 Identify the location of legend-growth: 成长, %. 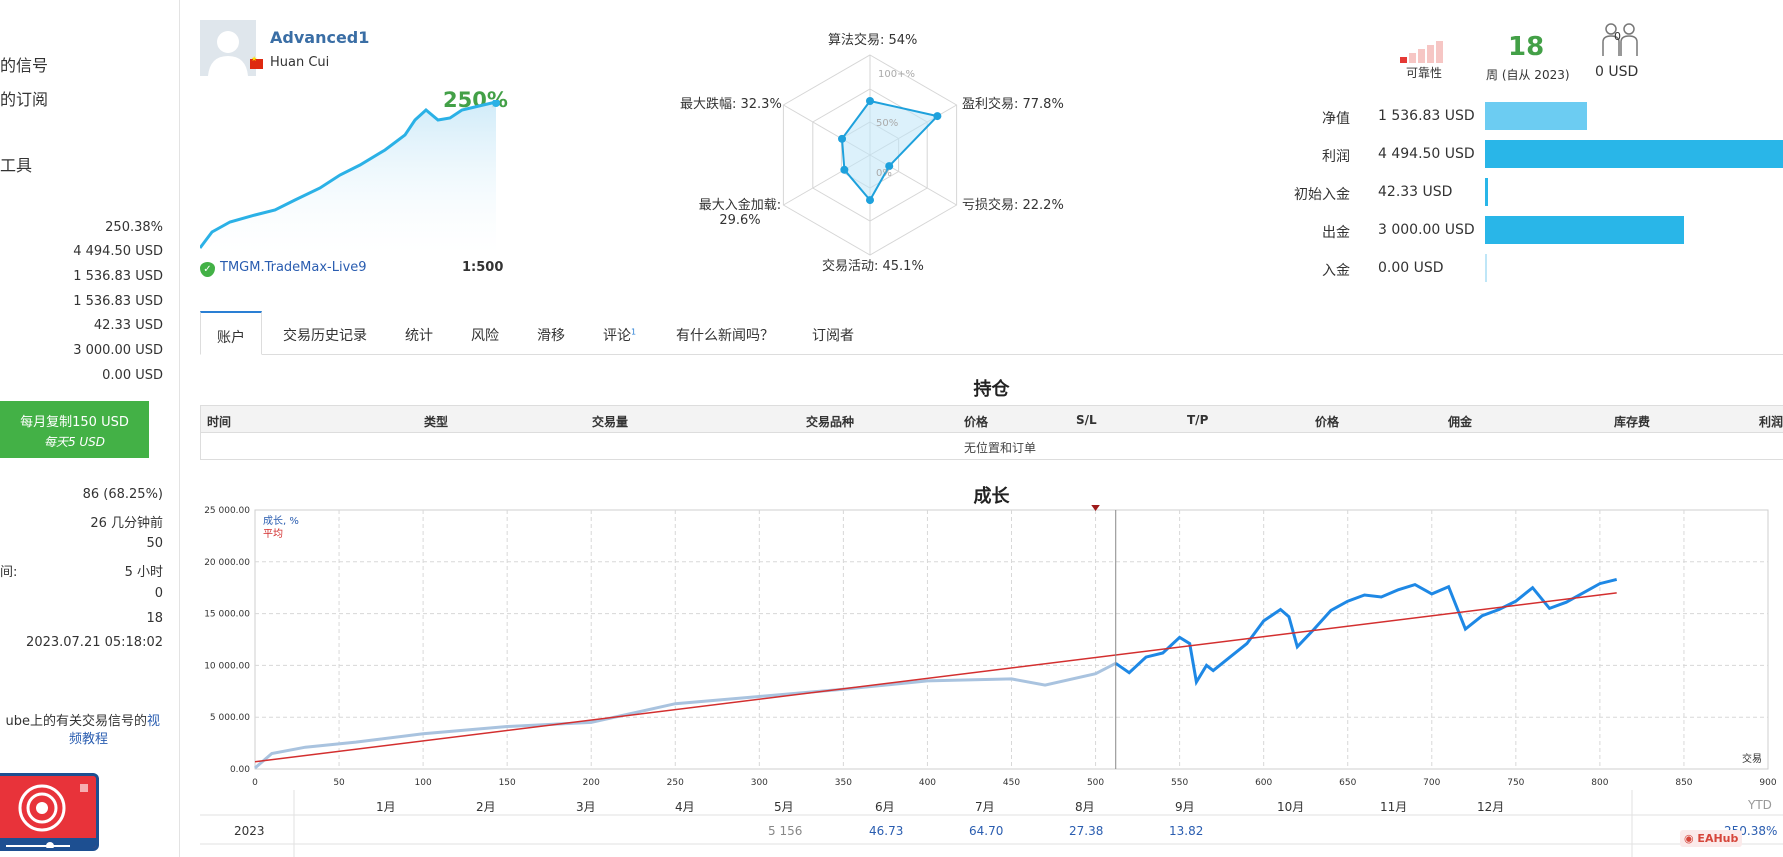
(281, 521).